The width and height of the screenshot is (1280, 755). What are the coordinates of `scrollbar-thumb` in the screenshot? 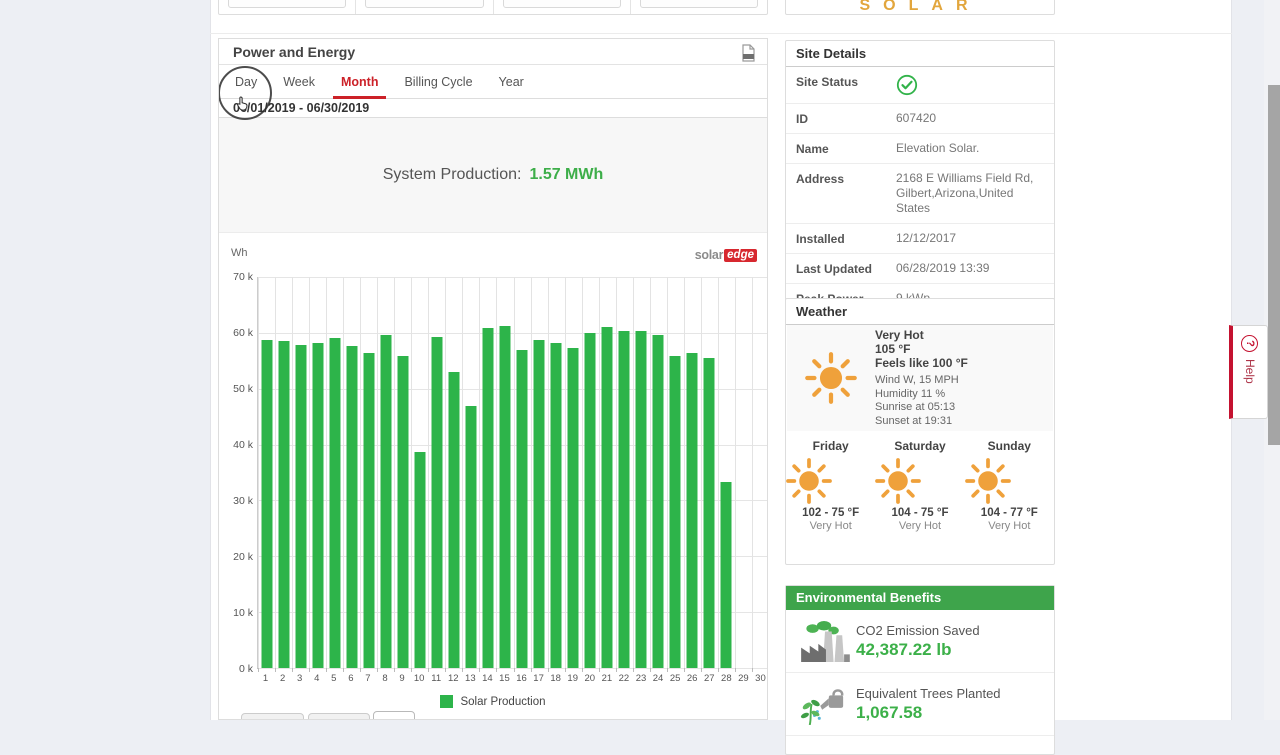 It's located at (1274, 265).